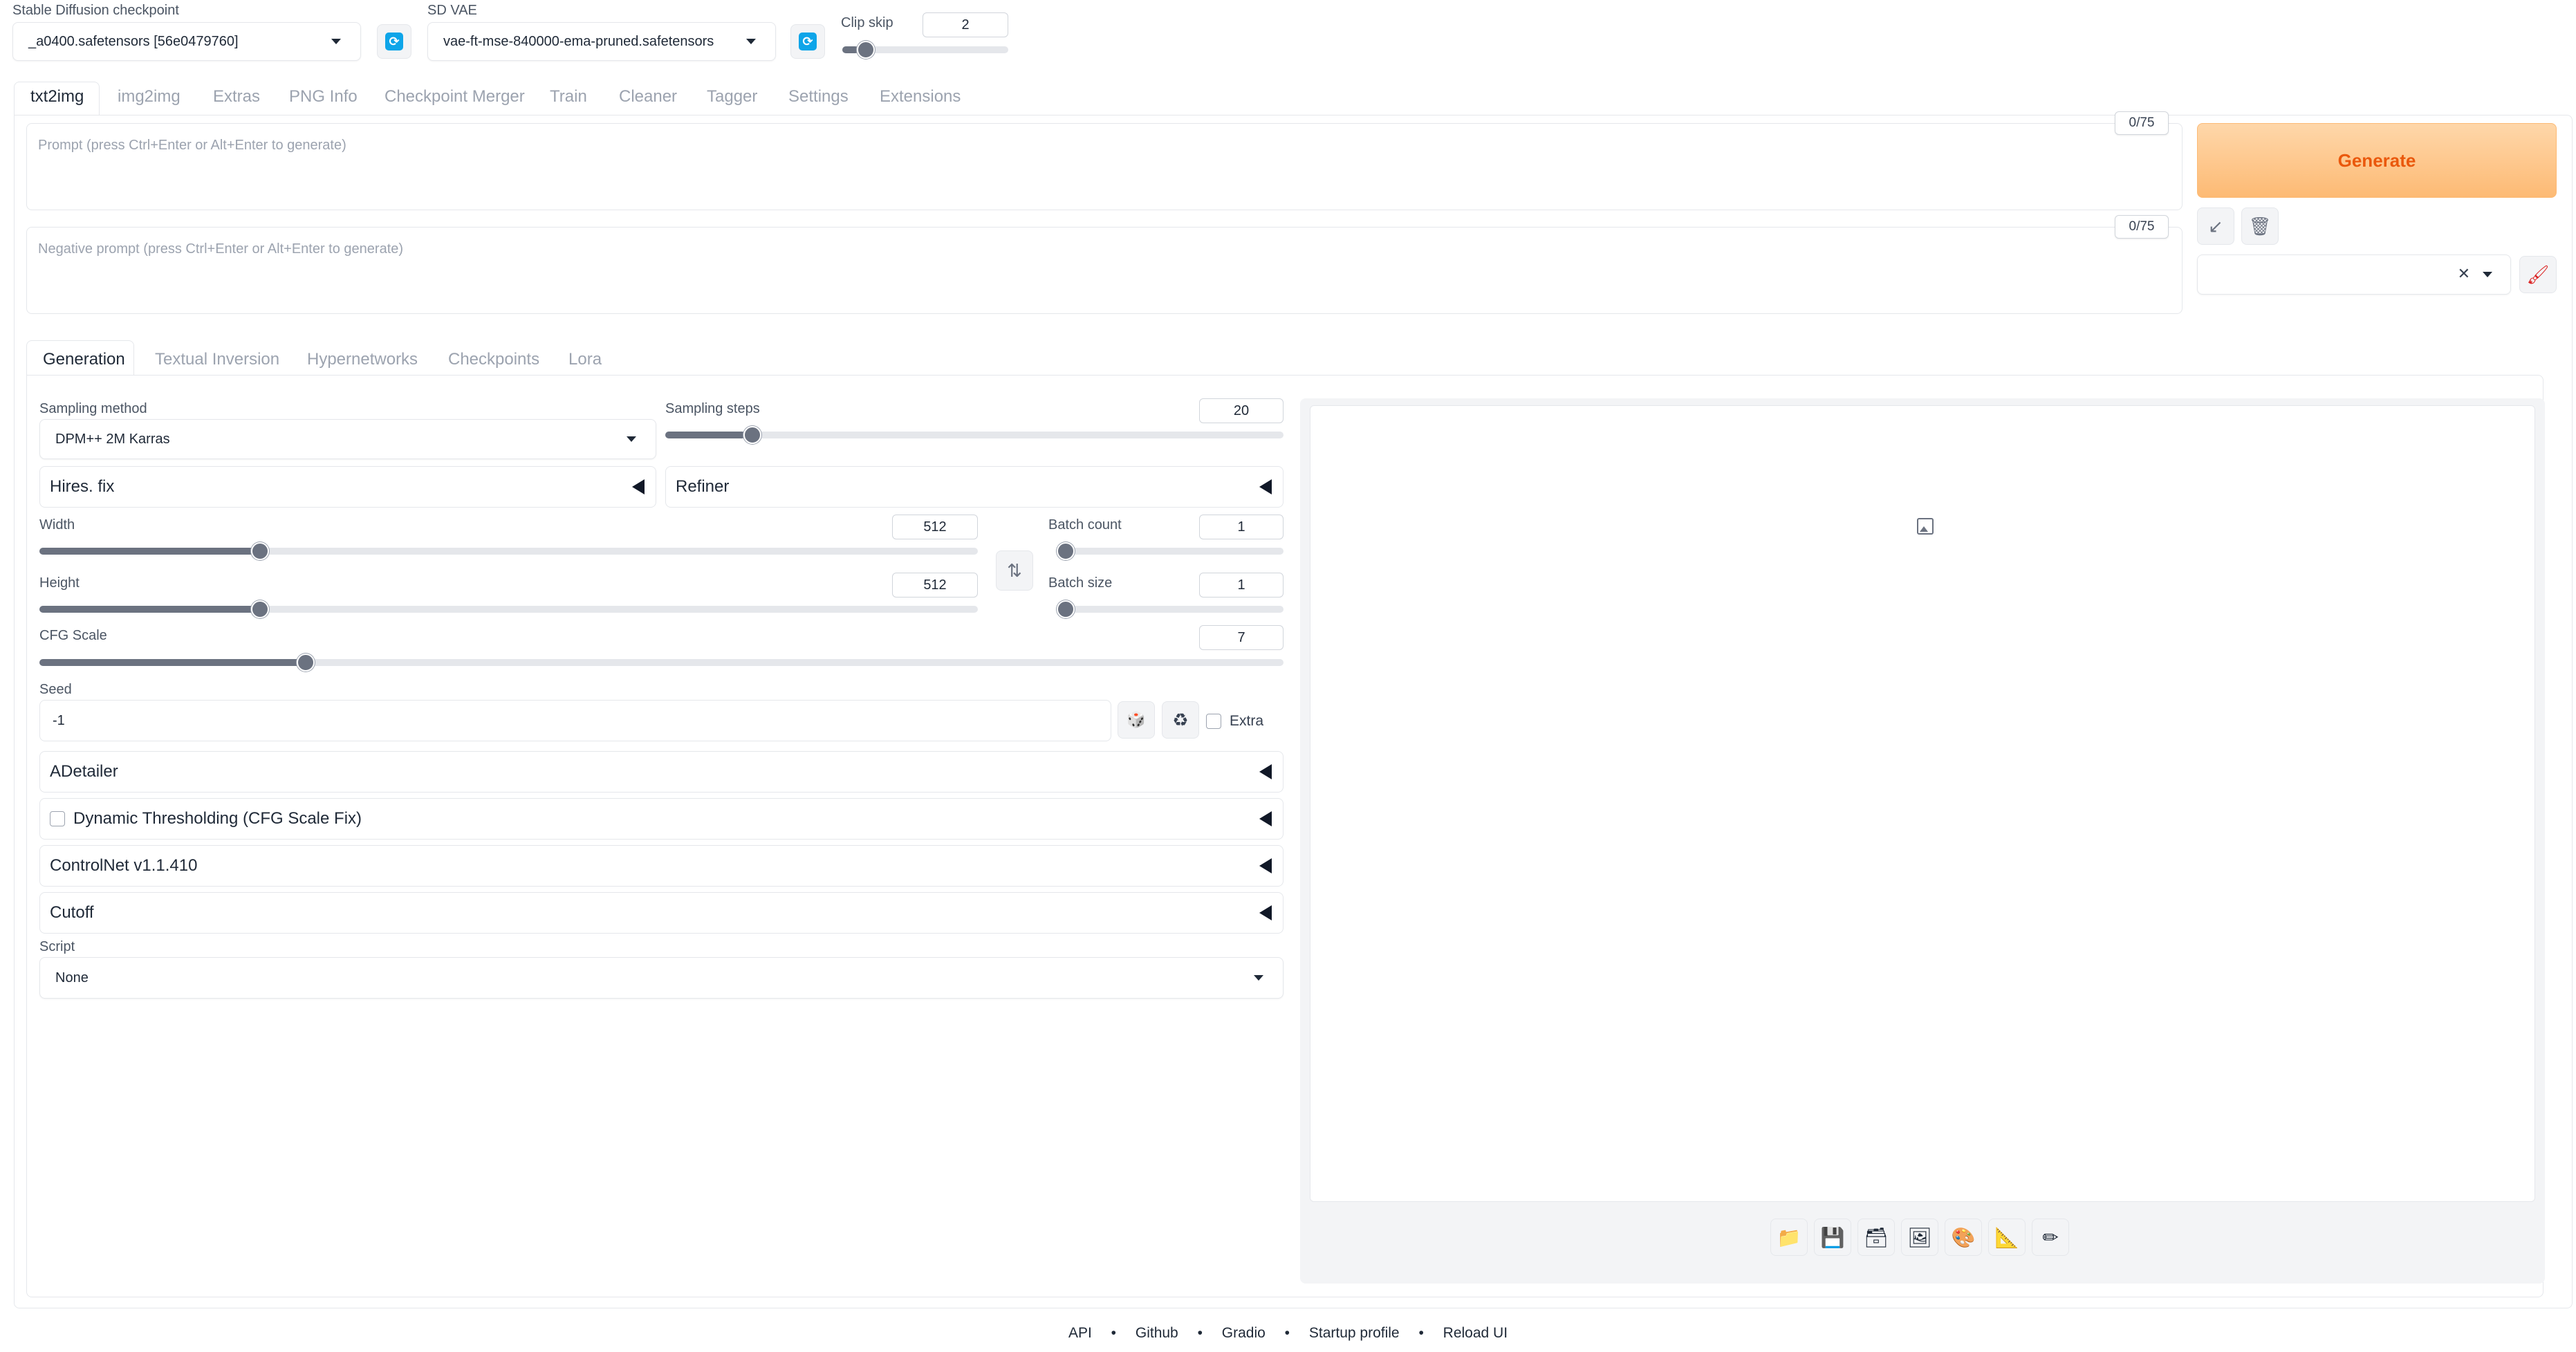  I want to click on extra-seed-label: Extra, so click(1247, 721).